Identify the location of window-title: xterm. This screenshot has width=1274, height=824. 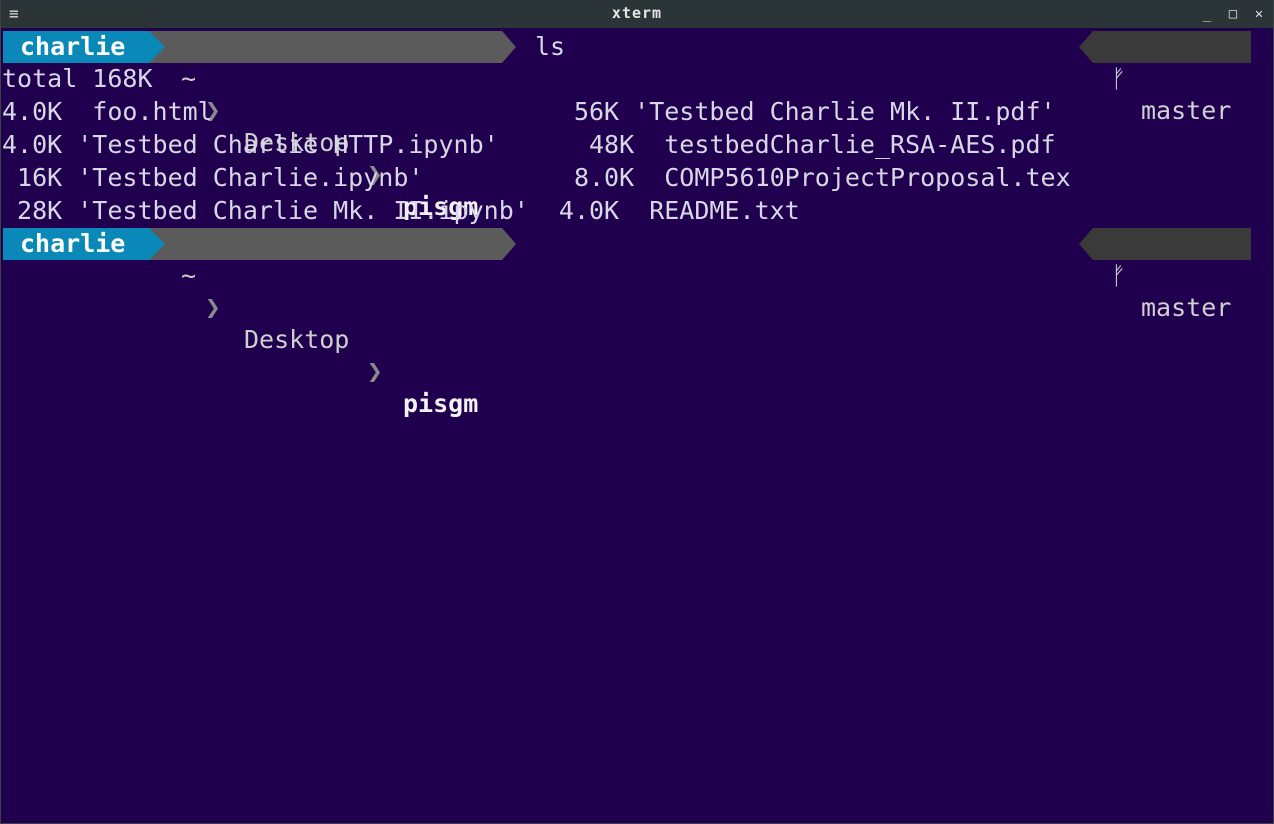
(637, 13).